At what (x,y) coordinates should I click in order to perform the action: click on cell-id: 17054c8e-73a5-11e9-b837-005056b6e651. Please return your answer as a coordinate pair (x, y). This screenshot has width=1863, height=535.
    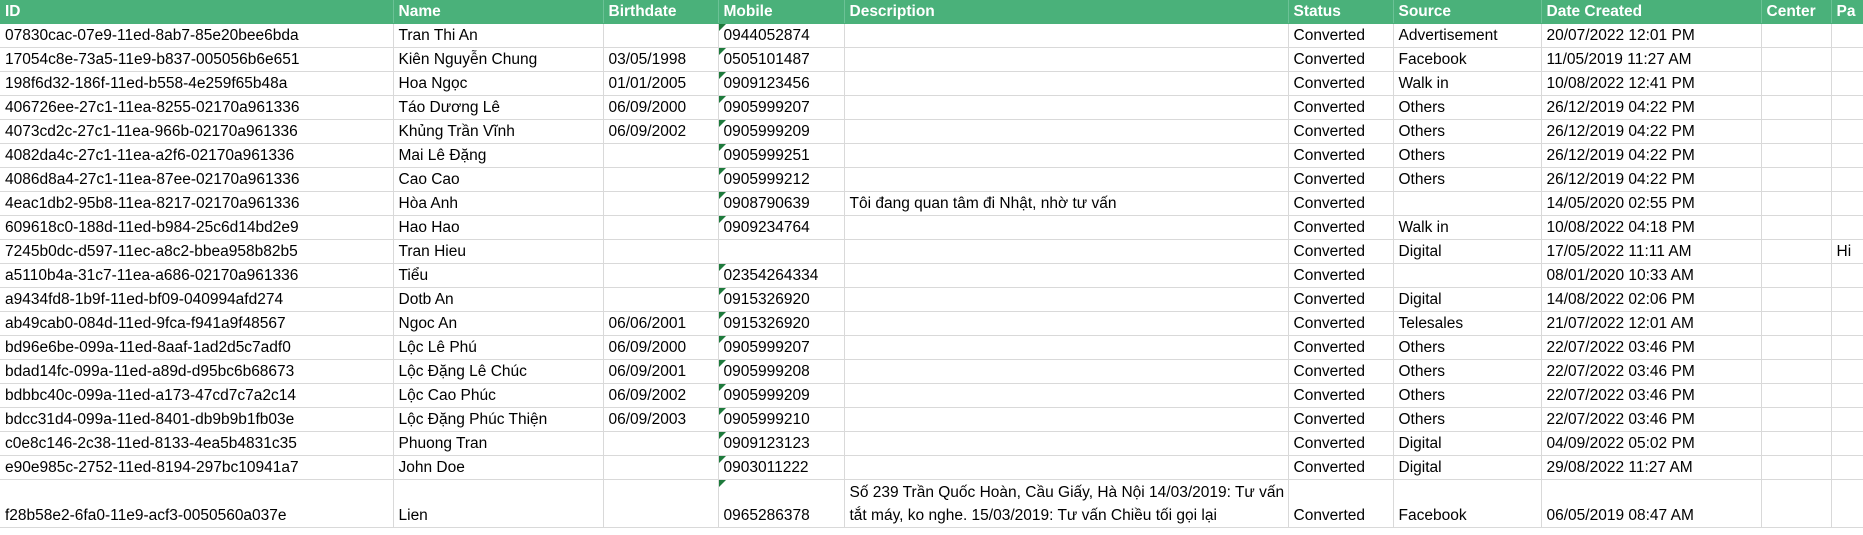
    Looking at the image, I should click on (197, 59).